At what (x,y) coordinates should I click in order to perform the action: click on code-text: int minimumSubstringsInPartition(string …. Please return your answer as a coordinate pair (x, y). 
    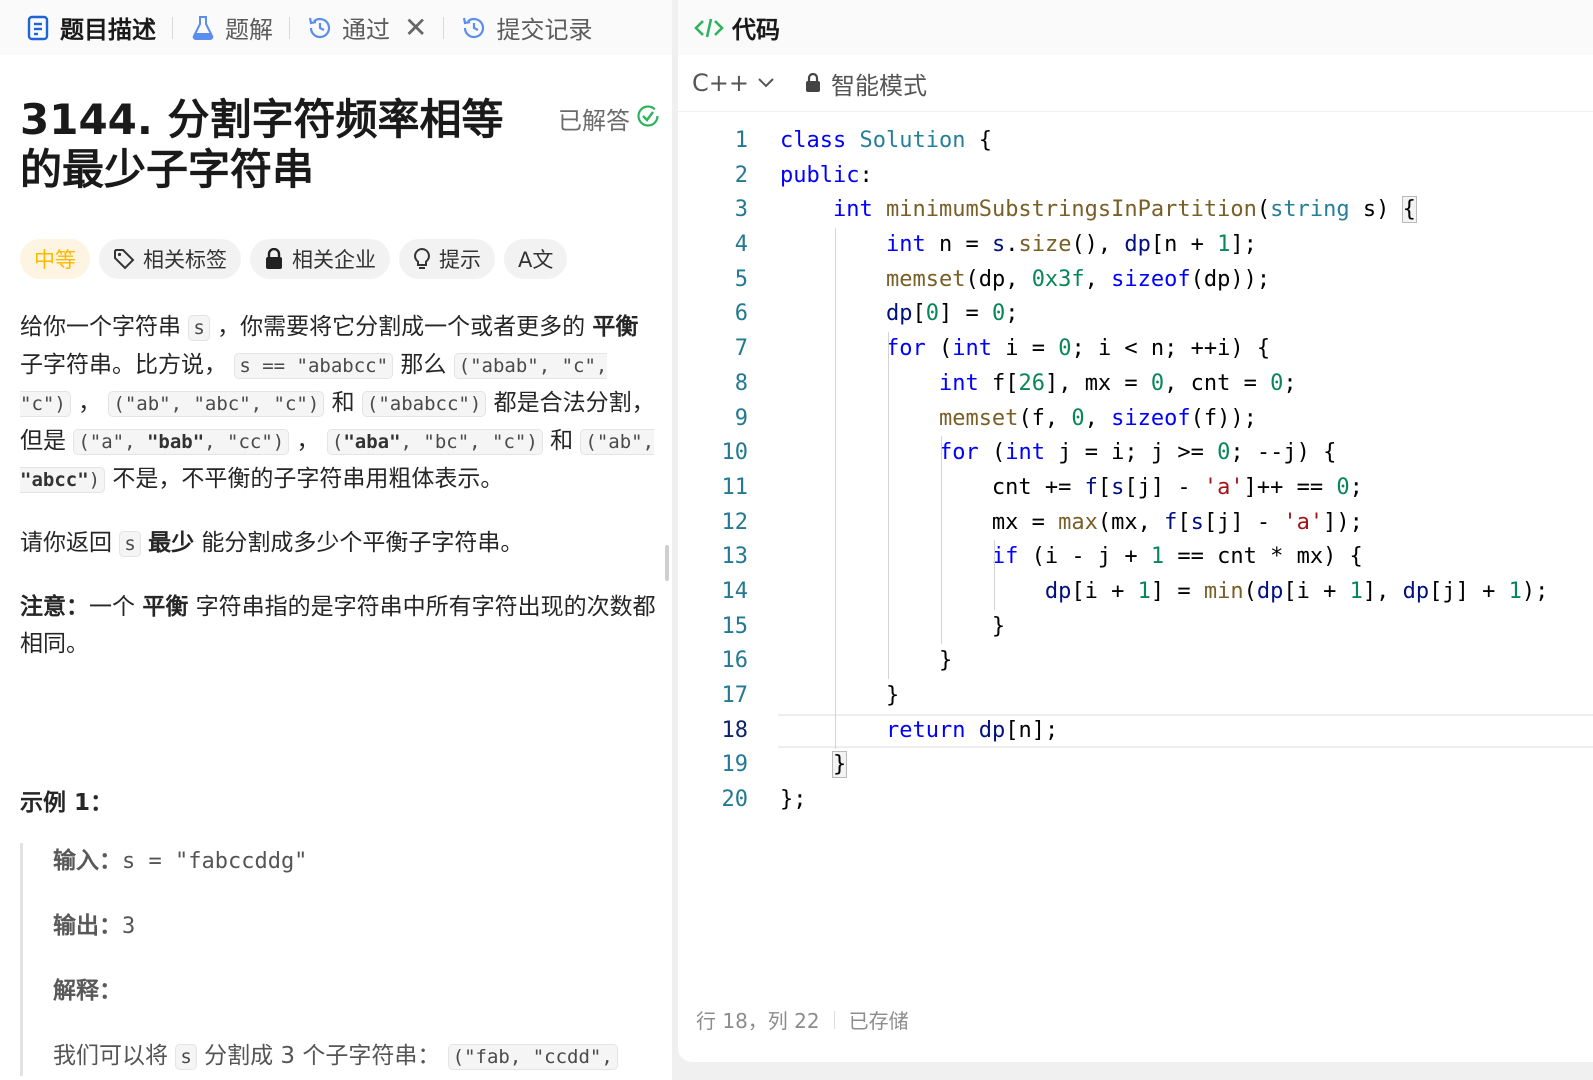
    Looking at the image, I should click on (1098, 210).